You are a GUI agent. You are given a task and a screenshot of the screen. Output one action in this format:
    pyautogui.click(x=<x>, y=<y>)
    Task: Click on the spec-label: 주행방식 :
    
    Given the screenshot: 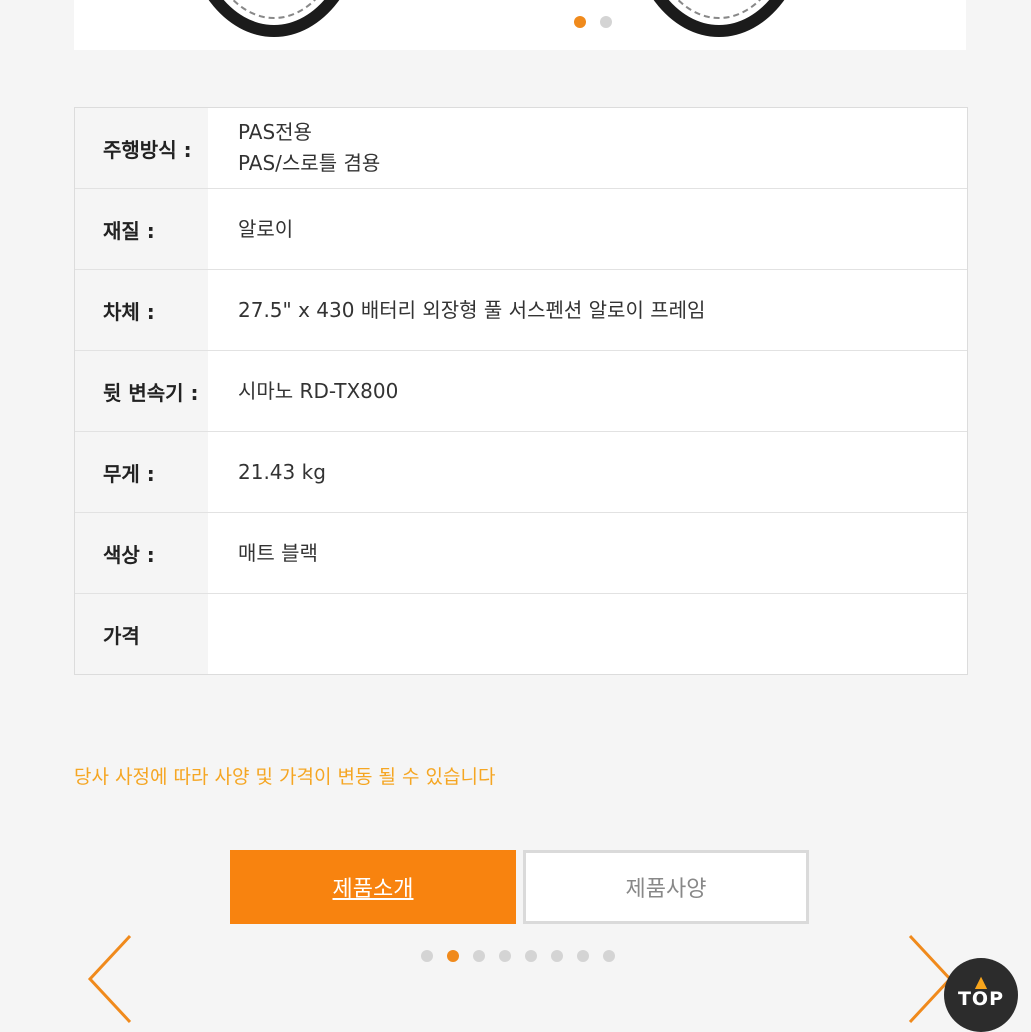 What is the action you would take?
    pyautogui.click(x=141, y=148)
    